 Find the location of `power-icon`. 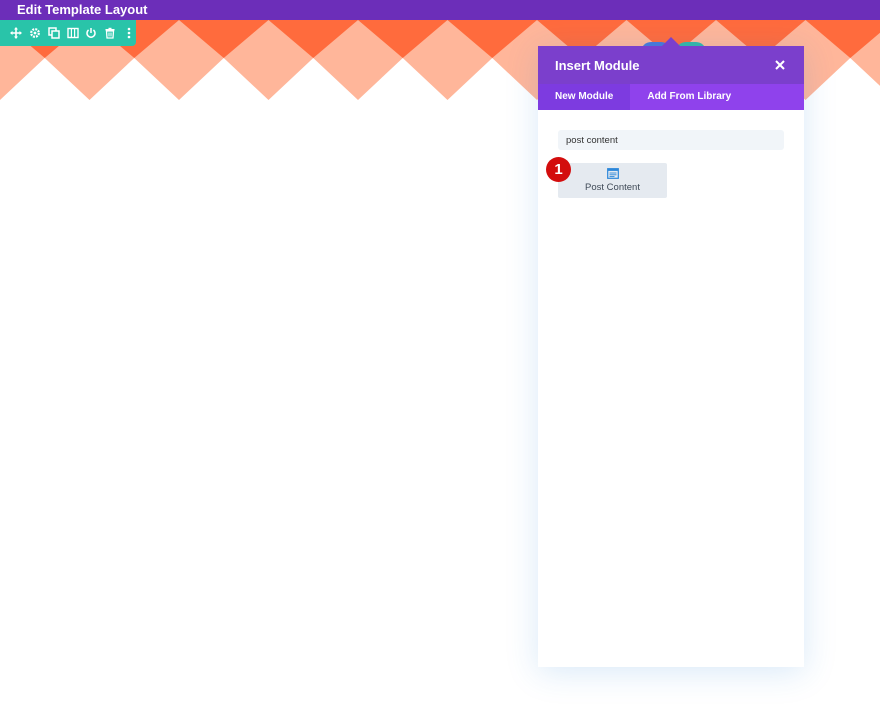

power-icon is located at coordinates (91, 33).